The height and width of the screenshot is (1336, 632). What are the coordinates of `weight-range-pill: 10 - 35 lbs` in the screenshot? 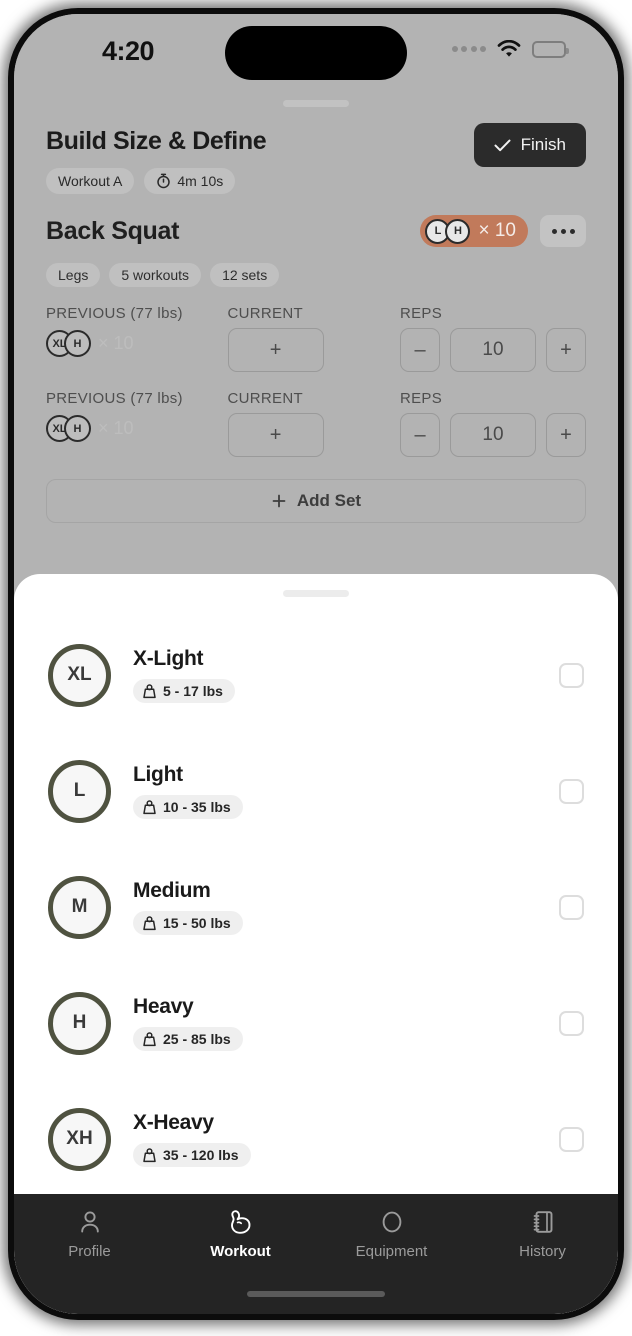 It's located at (188, 806).